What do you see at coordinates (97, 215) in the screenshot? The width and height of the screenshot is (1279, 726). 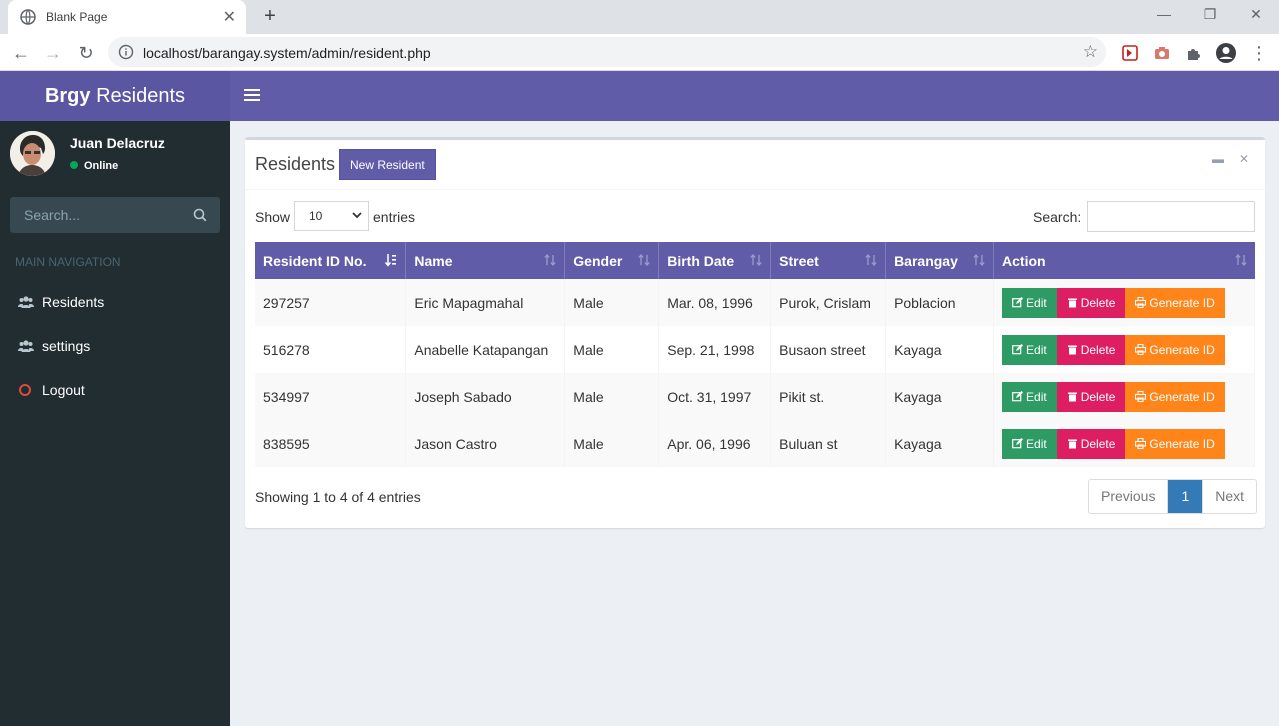 I see `sidebar-search-input` at bounding box center [97, 215].